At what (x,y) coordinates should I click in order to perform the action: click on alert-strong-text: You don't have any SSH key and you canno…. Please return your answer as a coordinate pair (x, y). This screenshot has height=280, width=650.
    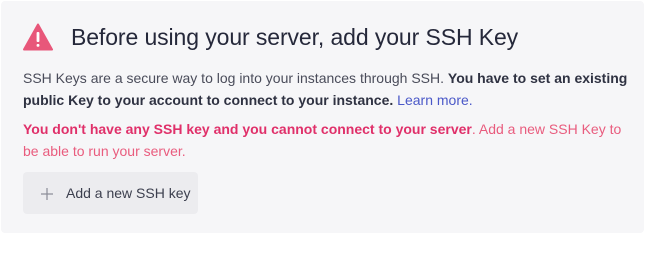
    Looking at the image, I should click on (247, 129).